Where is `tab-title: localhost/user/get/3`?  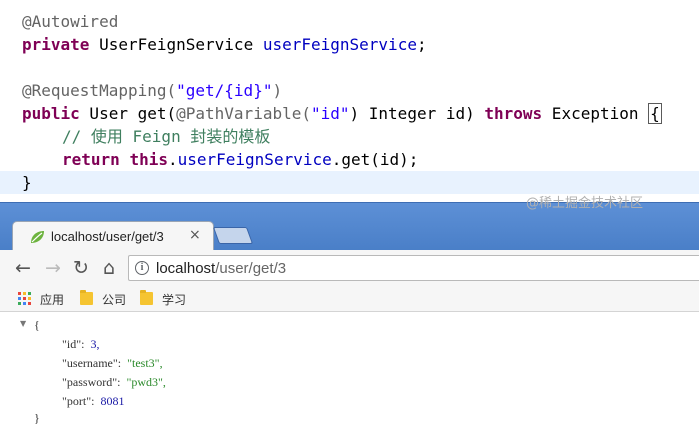 tab-title: localhost/user/get/3 is located at coordinates (107, 236).